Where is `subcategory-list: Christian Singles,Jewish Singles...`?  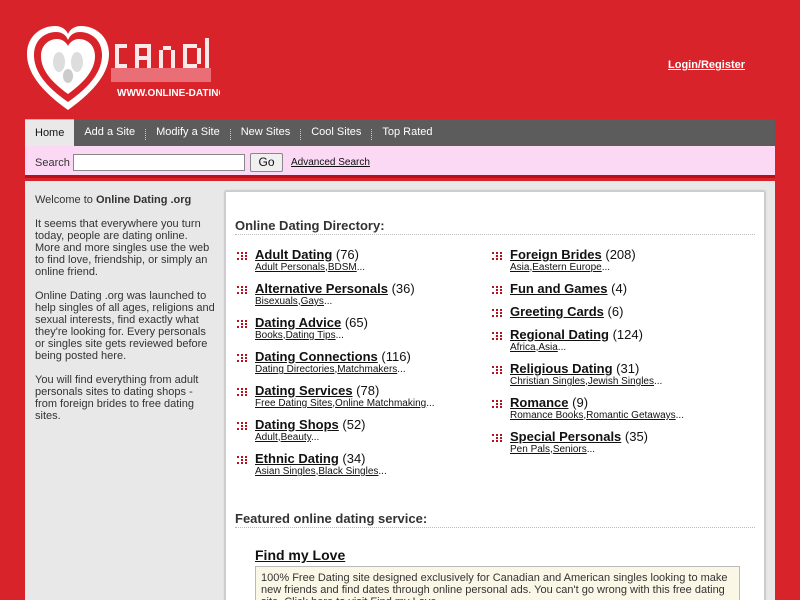
subcategory-list: Christian Singles,Jewish Singles... is located at coordinates (586, 381).